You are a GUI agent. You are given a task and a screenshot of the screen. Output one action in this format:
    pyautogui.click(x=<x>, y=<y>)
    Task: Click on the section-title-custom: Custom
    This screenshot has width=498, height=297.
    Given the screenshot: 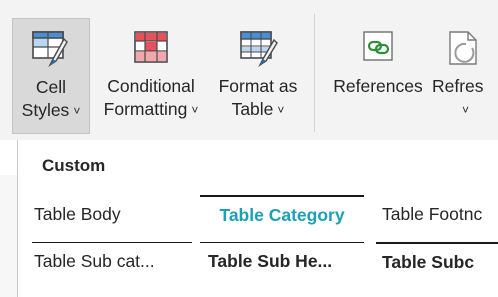 What is the action you would take?
    pyautogui.click(x=74, y=165)
    